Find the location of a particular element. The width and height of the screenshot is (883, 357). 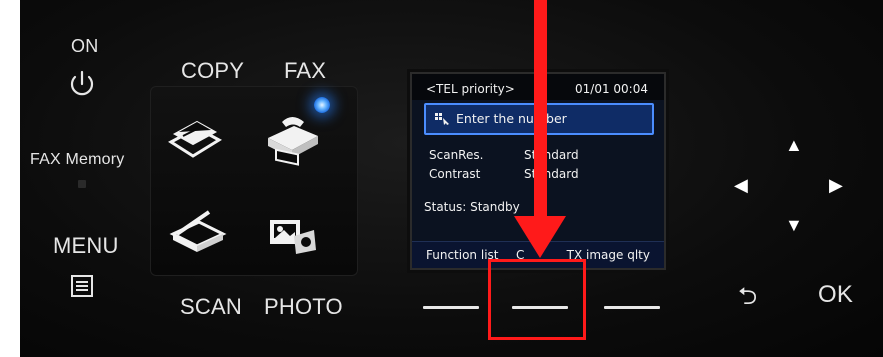

input-prompt: Enter the number is located at coordinates (511, 118).